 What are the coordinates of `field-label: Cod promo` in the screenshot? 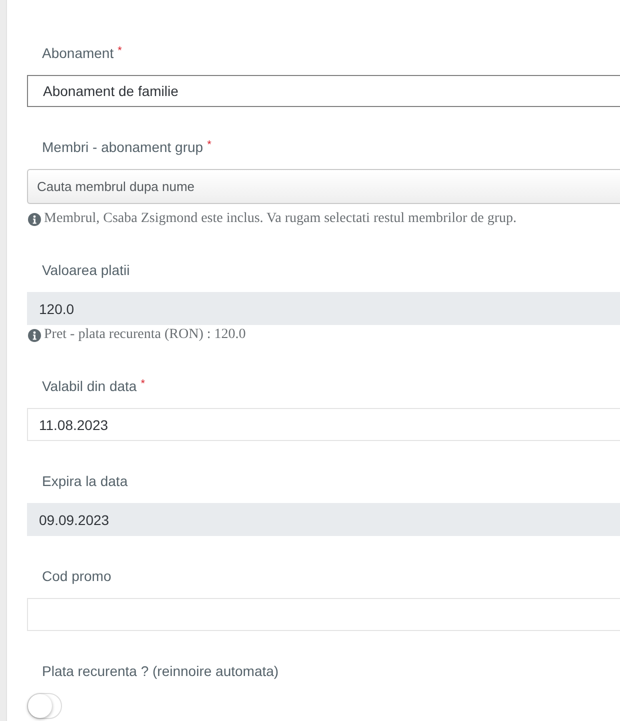 It's located at (77, 576).